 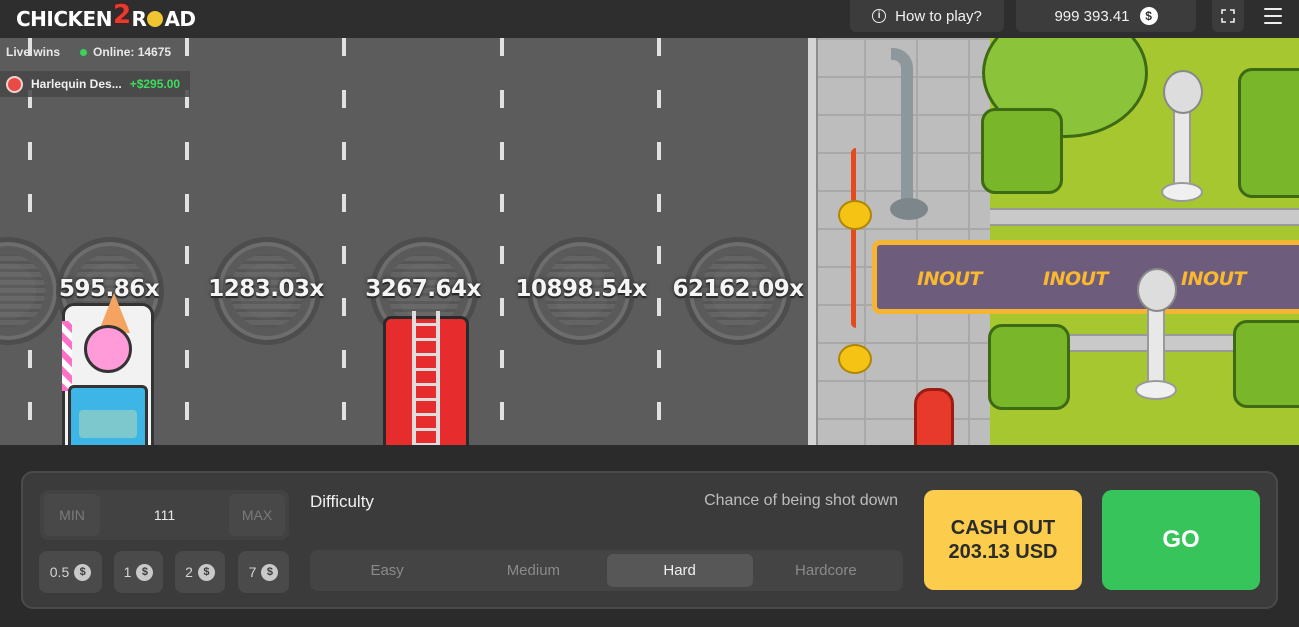 I want to click on go-label: GO, so click(x=1181, y=539).